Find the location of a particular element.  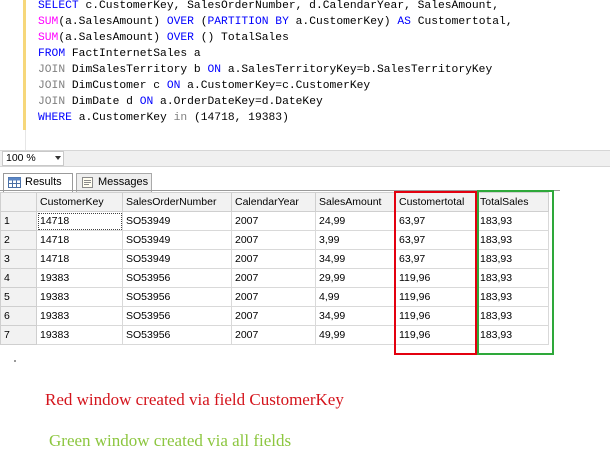

row-number: 6 is located at coordinates (18, 316).